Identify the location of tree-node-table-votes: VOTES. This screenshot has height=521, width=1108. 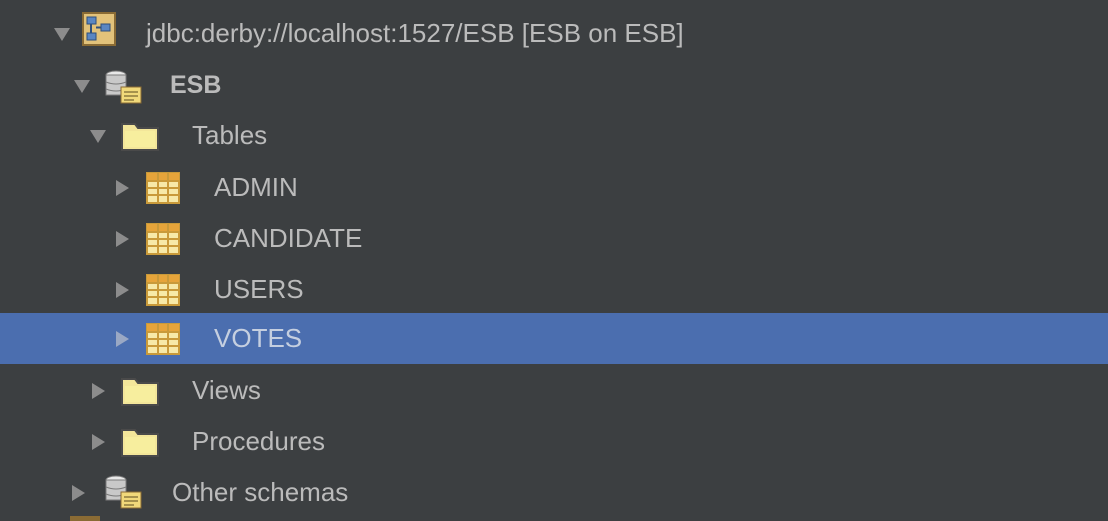
(554, 338).